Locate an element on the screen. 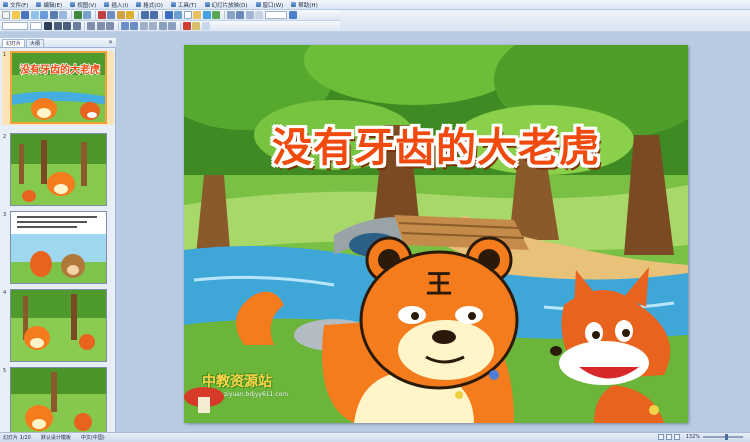  menu-file: 文件(F) is located at coordinates (15, 5).